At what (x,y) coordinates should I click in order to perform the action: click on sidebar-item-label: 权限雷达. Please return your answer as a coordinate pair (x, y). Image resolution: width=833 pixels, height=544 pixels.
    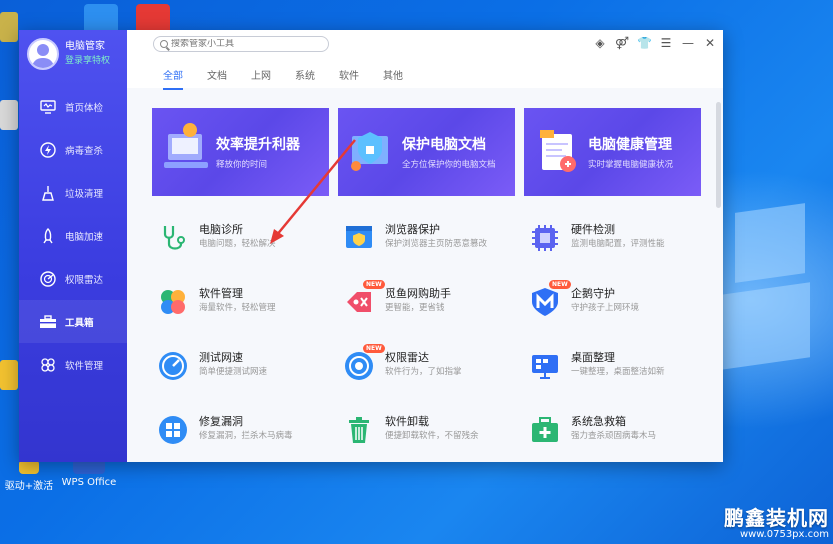
    Looking at the image, I should click on (84, 280).